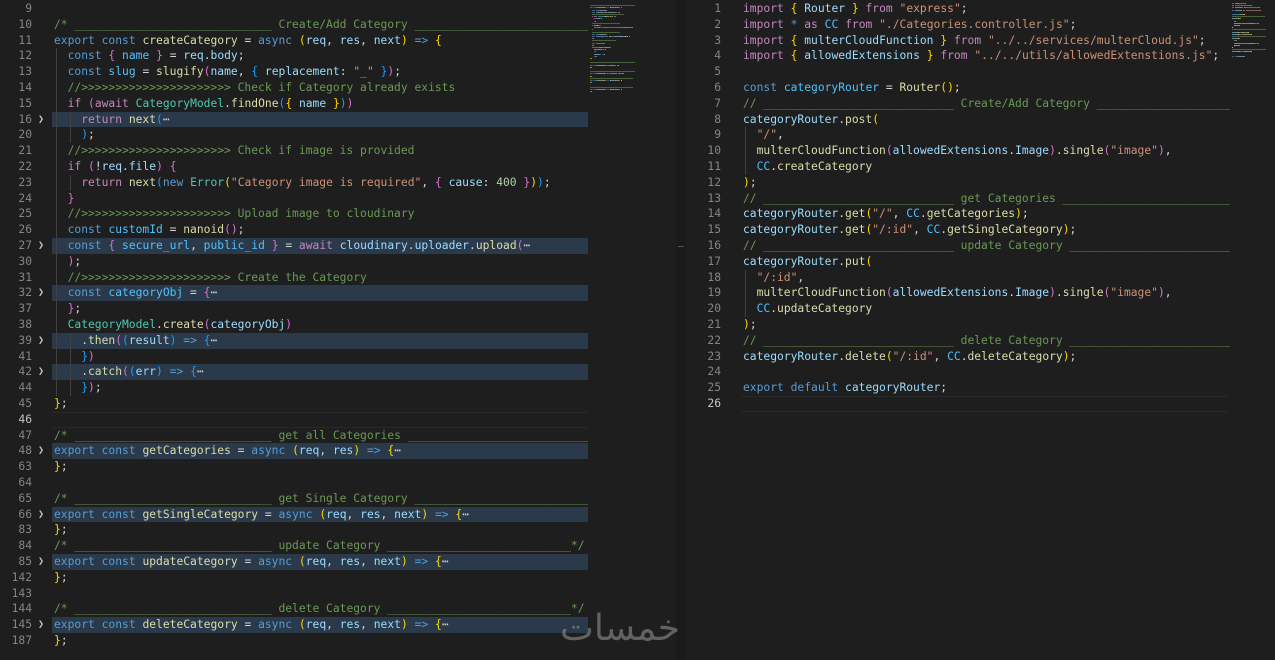 The height and width of the screenshot is (660, 1275). I want to click on code-line: 142};, so click(294, 578).